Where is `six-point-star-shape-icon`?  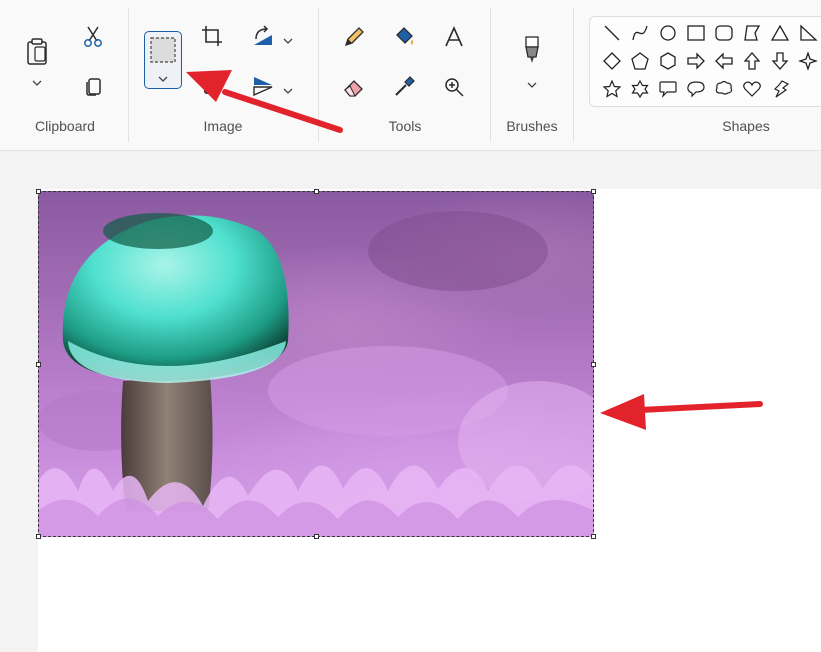 six-point-star-shape-icon is located at coordinates (640, 89).